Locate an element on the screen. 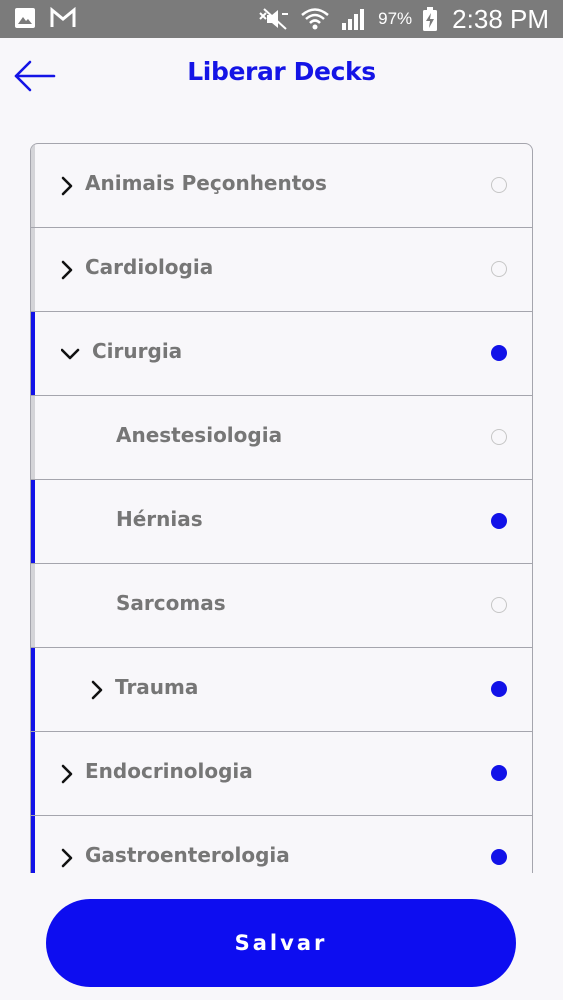 The width and height of the screenshot is (563, 1000). deck-label: Hérnias is located at coordinates (159, 519).